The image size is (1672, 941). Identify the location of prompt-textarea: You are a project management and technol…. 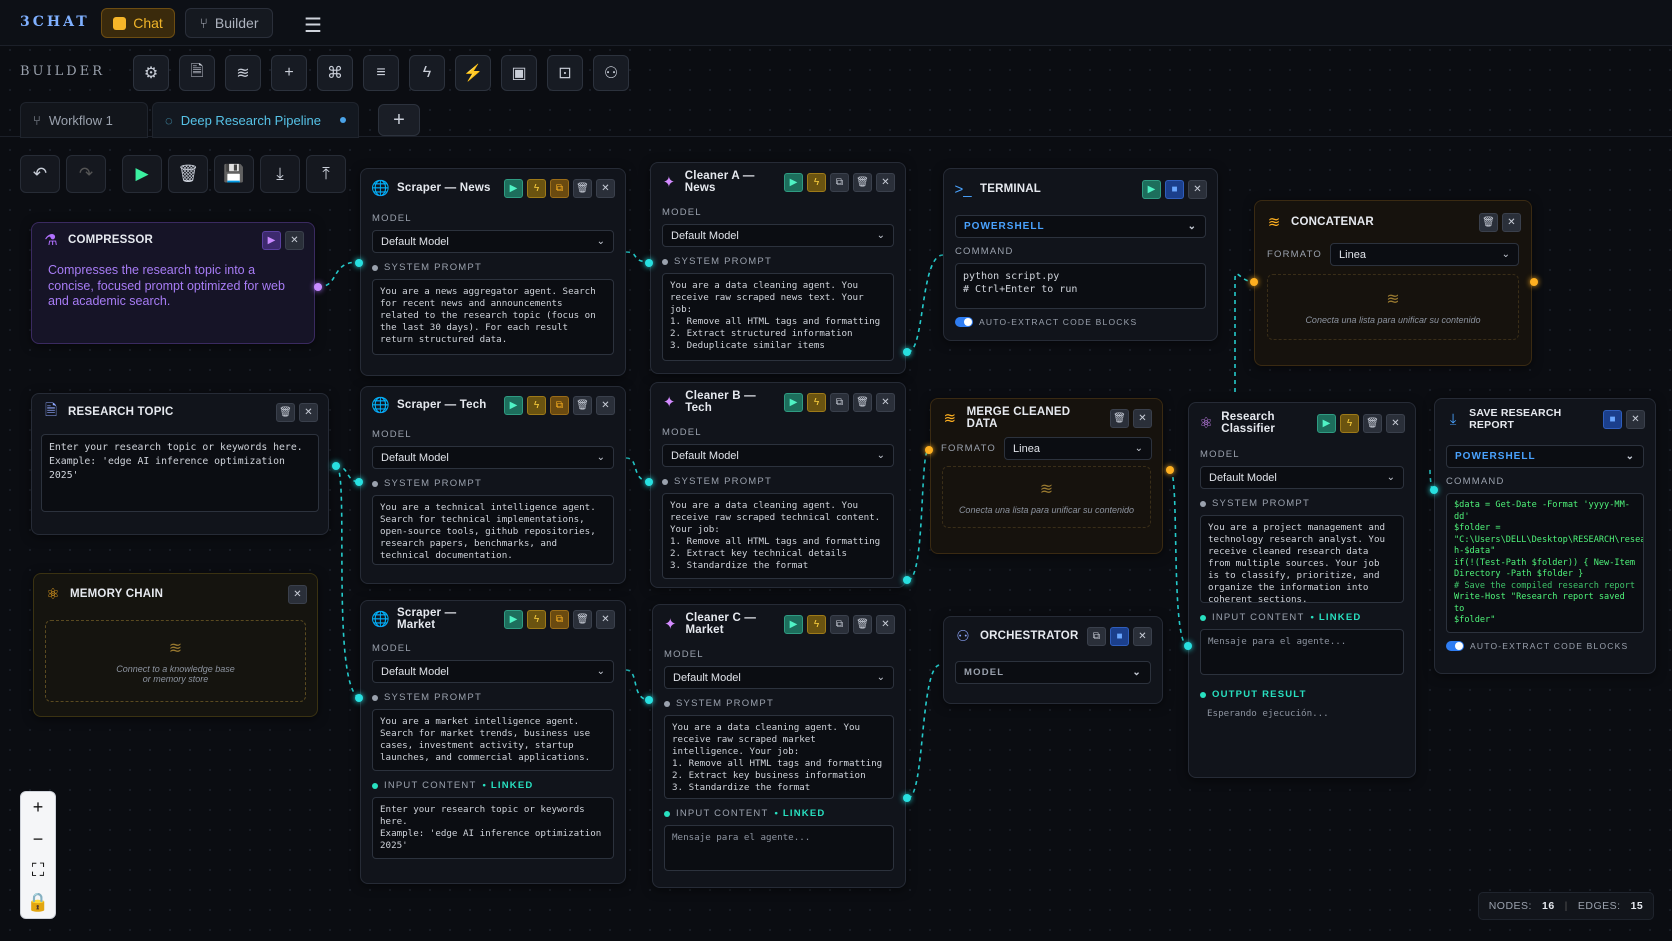
(1302, 559).